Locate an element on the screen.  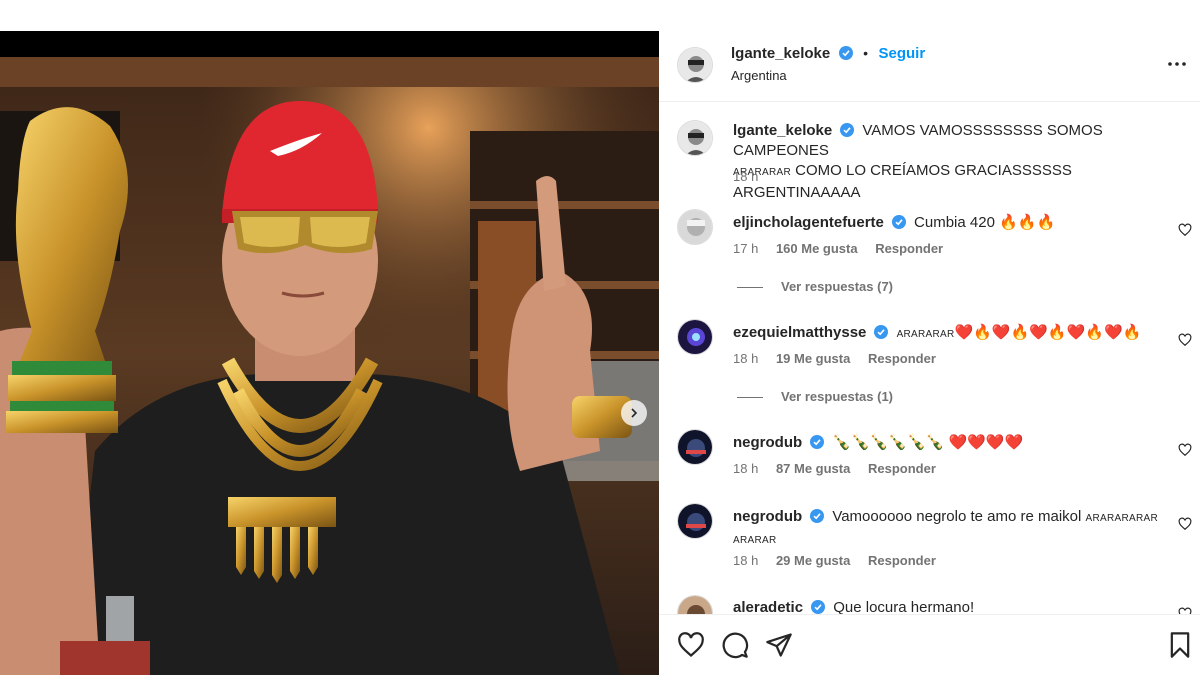
caption-meta: 18 h is located at coordinates (752, 176).